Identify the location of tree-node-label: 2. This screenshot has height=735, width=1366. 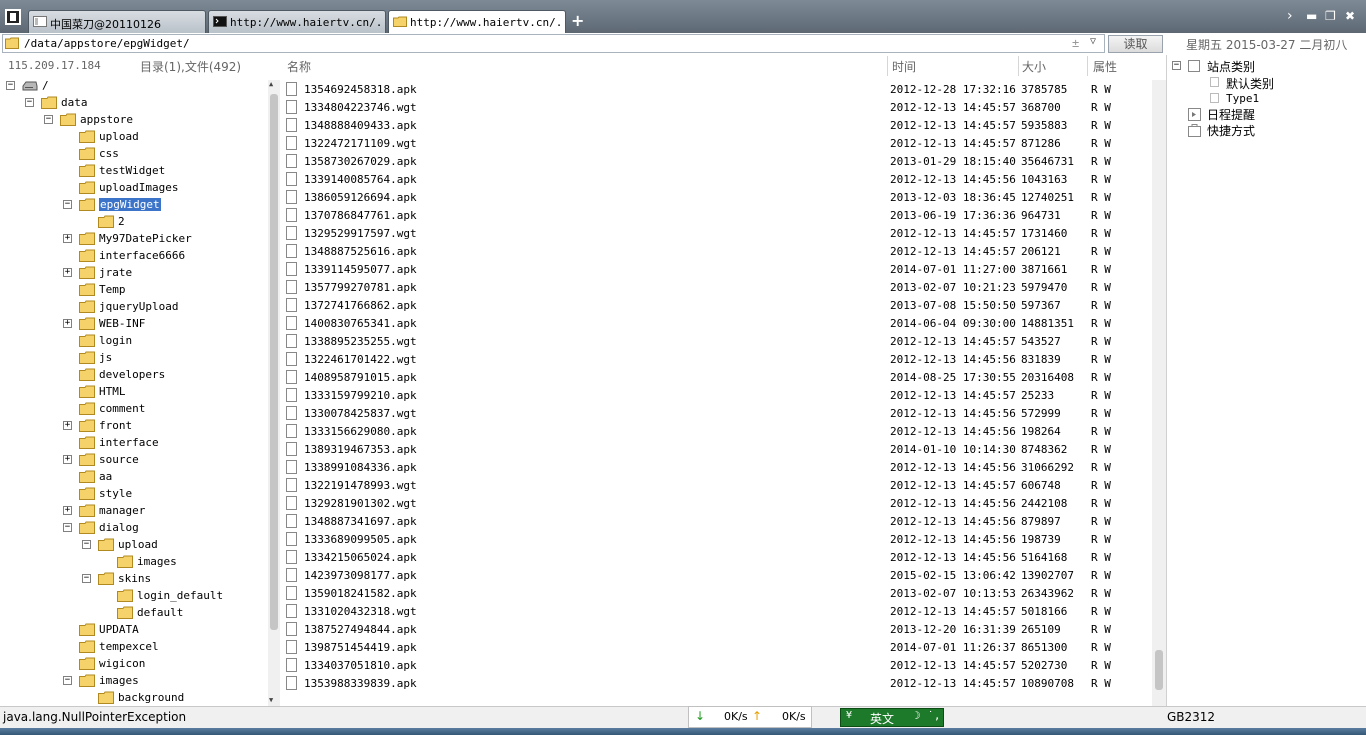
(121, 221).